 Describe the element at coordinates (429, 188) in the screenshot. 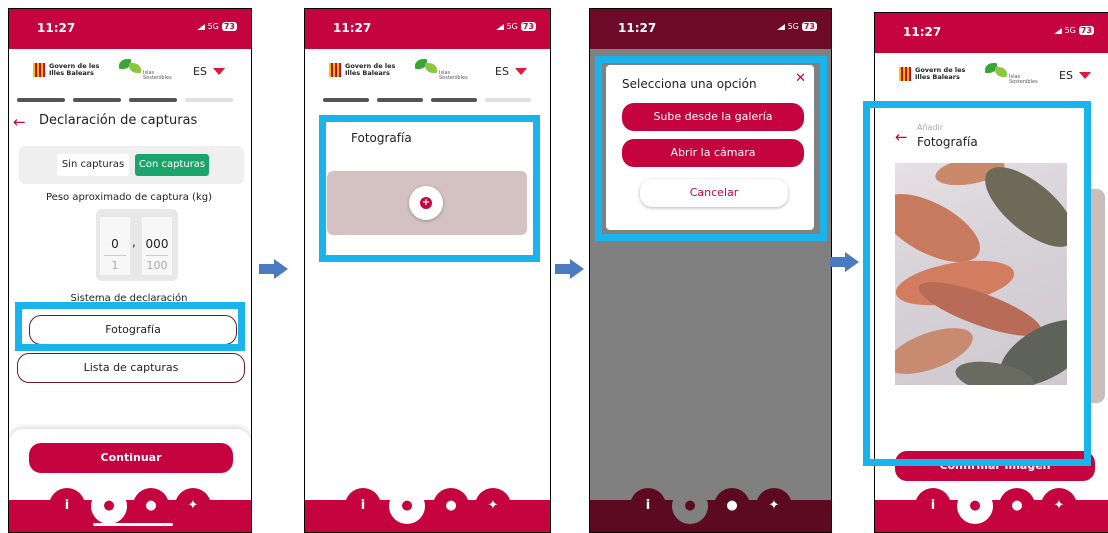

I see `highlight-photo-card` at that location.